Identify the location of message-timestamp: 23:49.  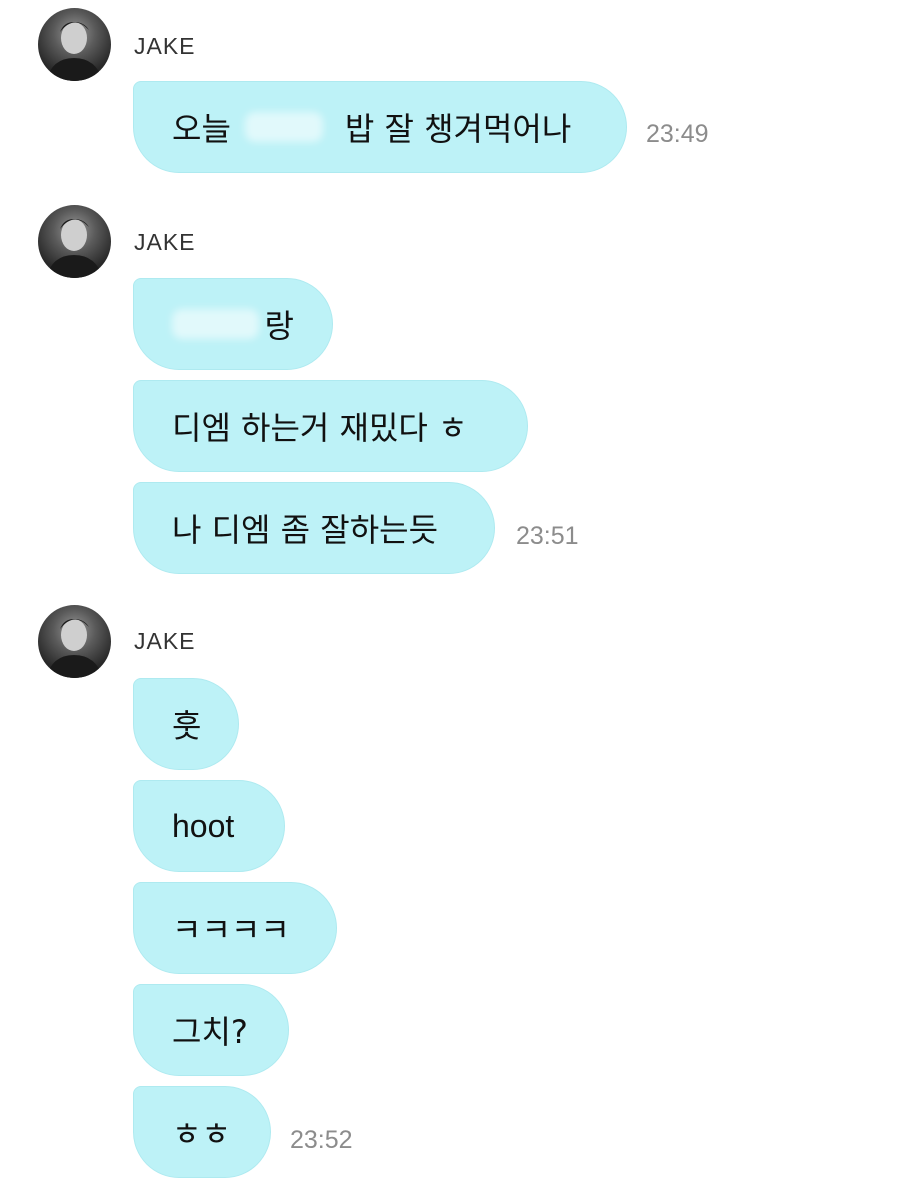
(677, 134).